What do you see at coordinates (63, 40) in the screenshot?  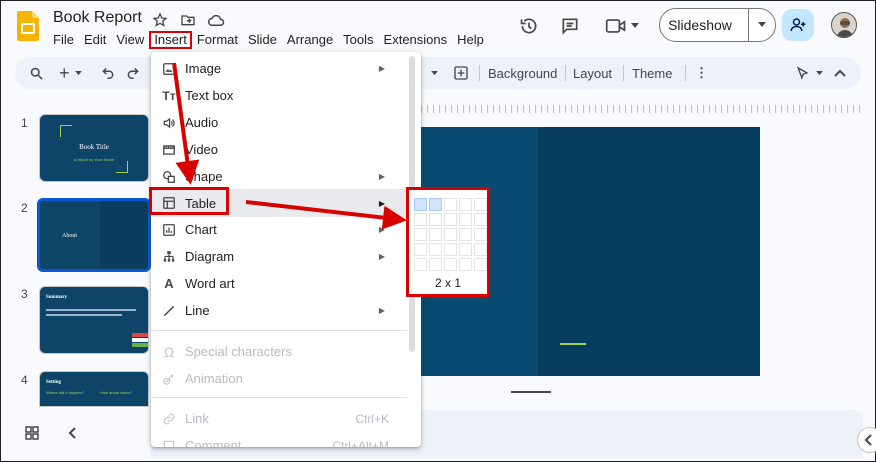 I see `menu-file: File` at bounding box center [63, 40].